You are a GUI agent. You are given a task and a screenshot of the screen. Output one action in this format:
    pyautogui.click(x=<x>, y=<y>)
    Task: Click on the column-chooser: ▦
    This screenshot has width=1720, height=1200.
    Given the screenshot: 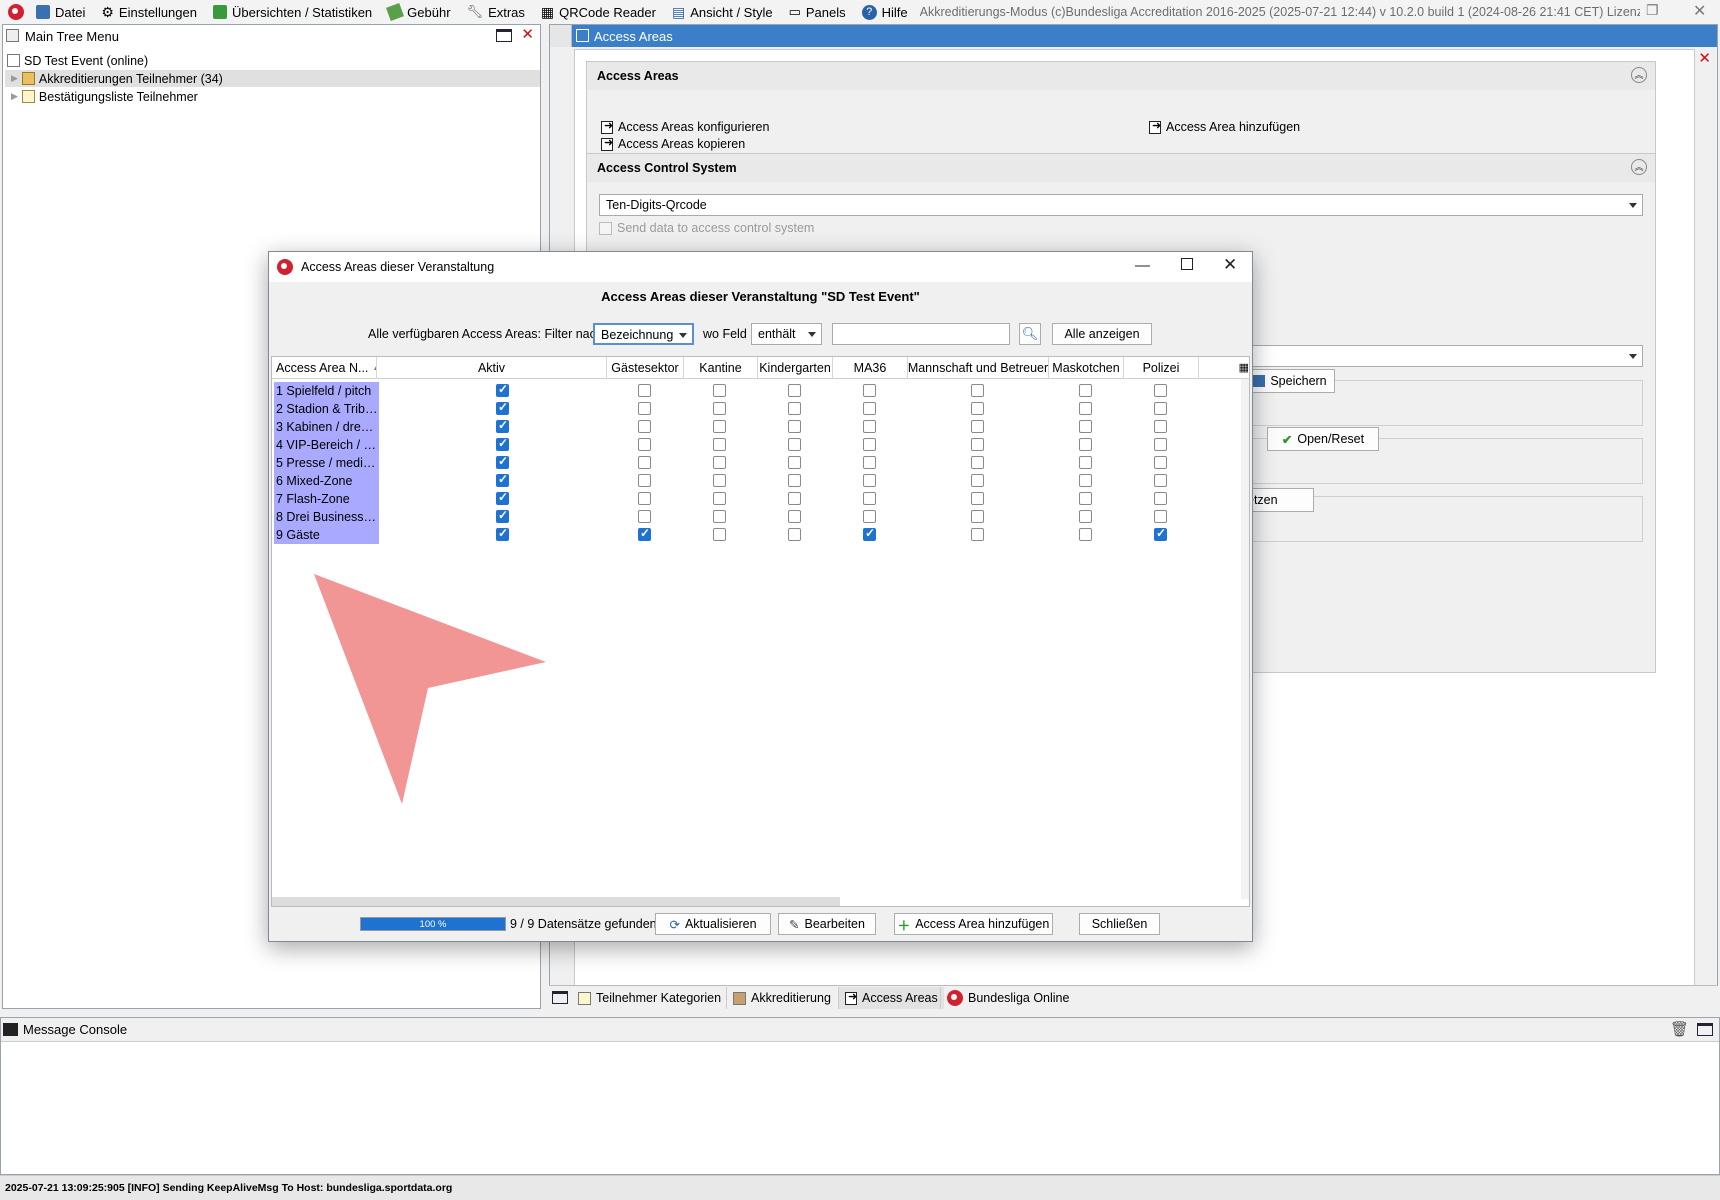 What is the action you would take?
    pyautogui.click(x=1224, y=368)
    